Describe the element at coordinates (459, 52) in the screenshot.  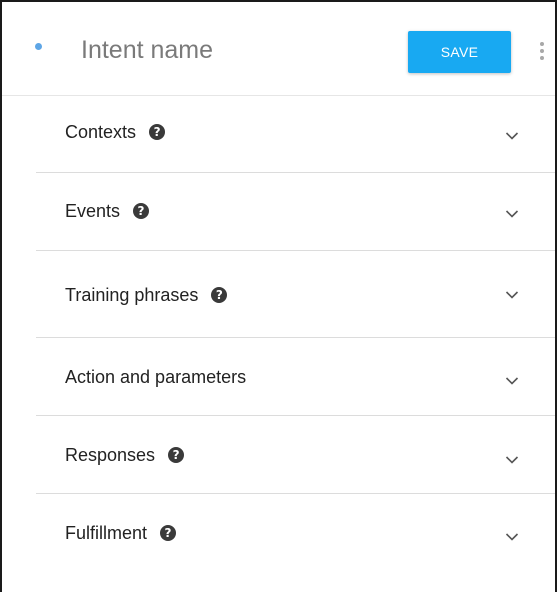
I see `save-button: SAVE` at that location.